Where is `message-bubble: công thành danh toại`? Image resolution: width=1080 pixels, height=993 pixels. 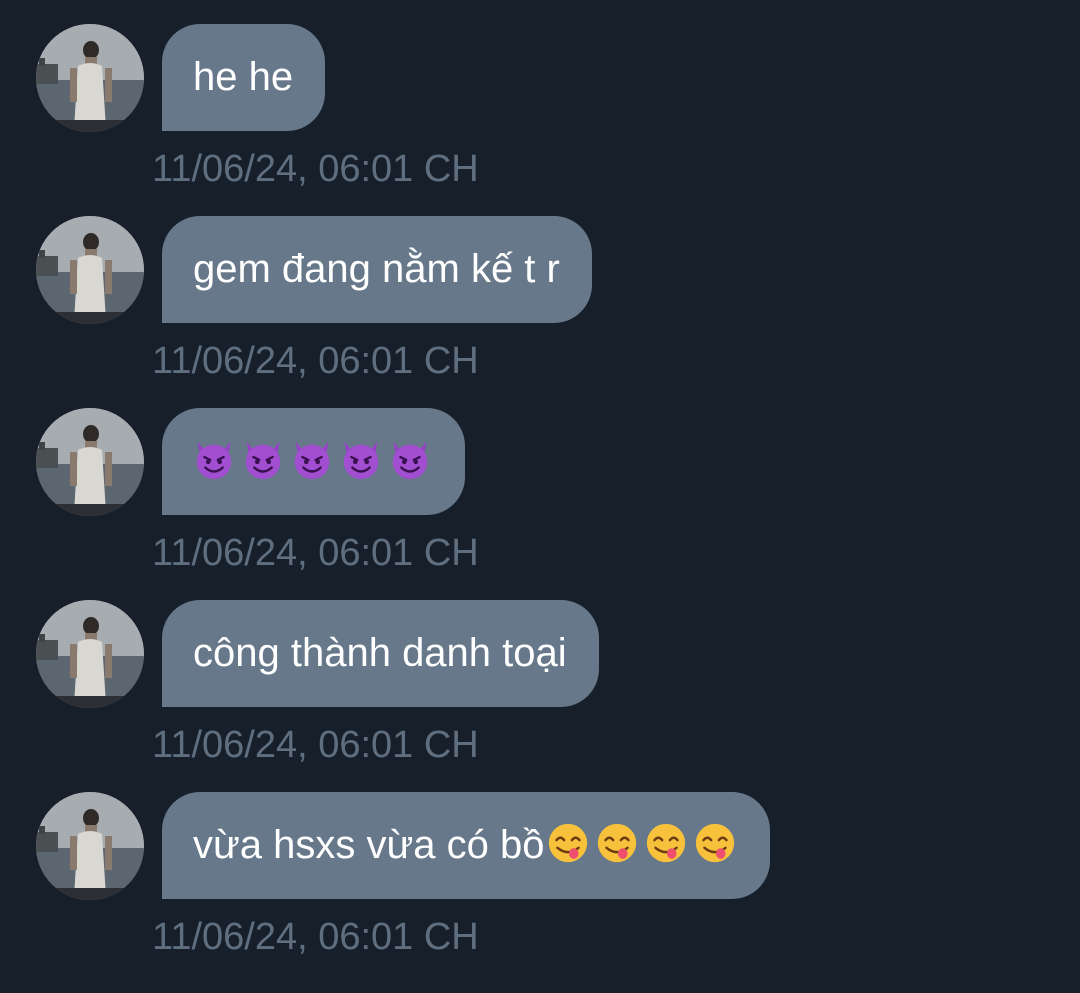 message-bubble: công thành danh toại is located at coordinates (380, 653).